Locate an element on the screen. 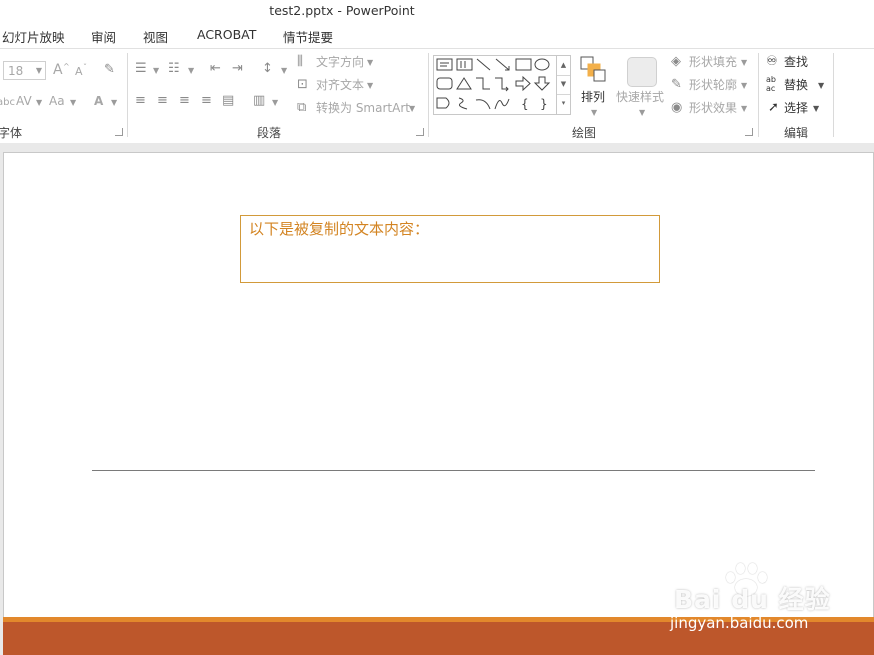 Image resolution: width=874 pixels, height=655 pixels. line-shape-icon is located at coordinates (483, 64).